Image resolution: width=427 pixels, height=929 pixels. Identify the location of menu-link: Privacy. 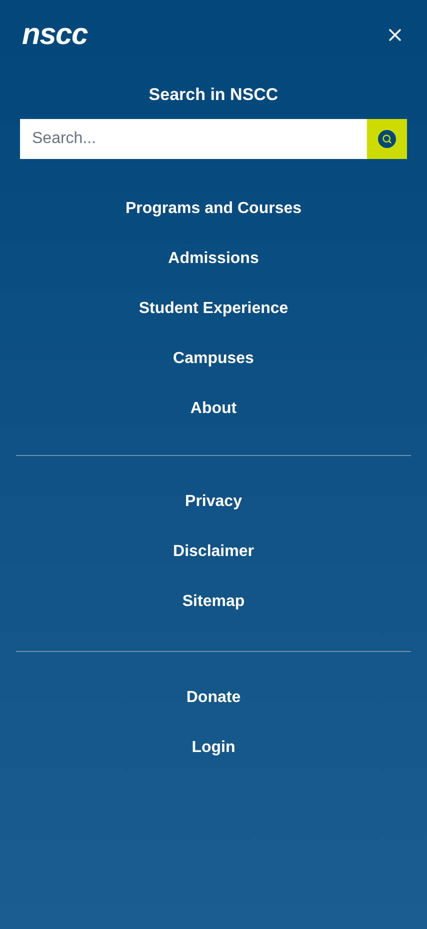
(213, 502).